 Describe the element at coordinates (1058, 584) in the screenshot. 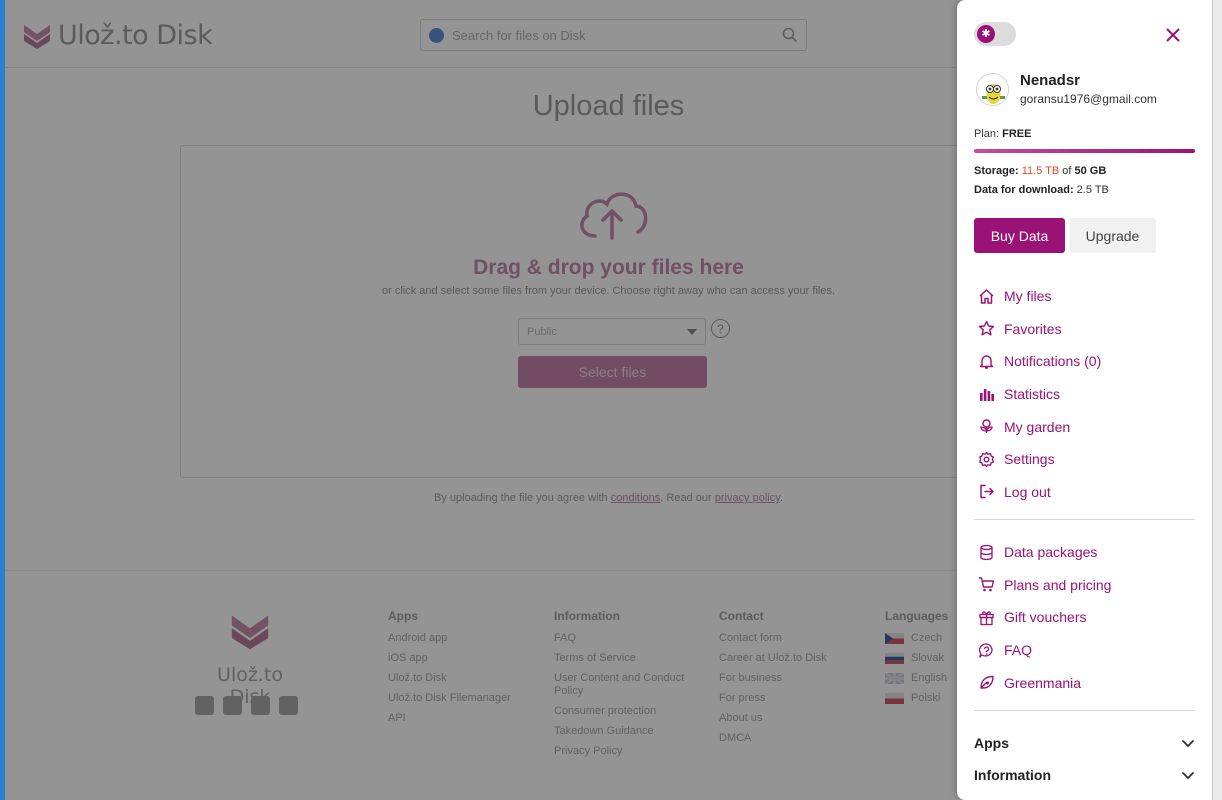

I see `menu-item-label: Plans and pricing` at that location.